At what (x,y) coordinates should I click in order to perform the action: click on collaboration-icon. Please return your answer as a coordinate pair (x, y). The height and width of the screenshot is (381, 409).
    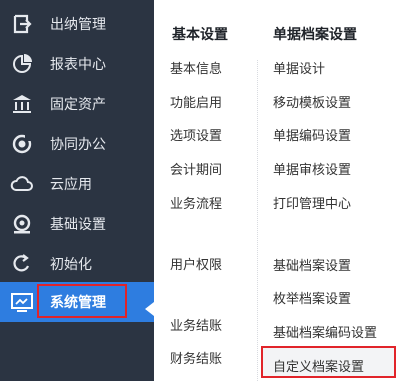
    Looking at the image, I should click on (22, 144).